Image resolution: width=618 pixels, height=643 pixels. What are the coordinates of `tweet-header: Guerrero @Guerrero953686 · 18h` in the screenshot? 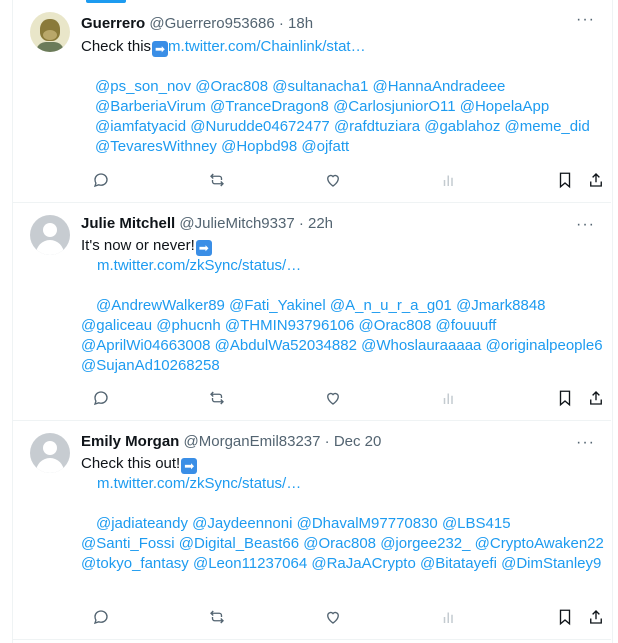 It's located at (197, 24).